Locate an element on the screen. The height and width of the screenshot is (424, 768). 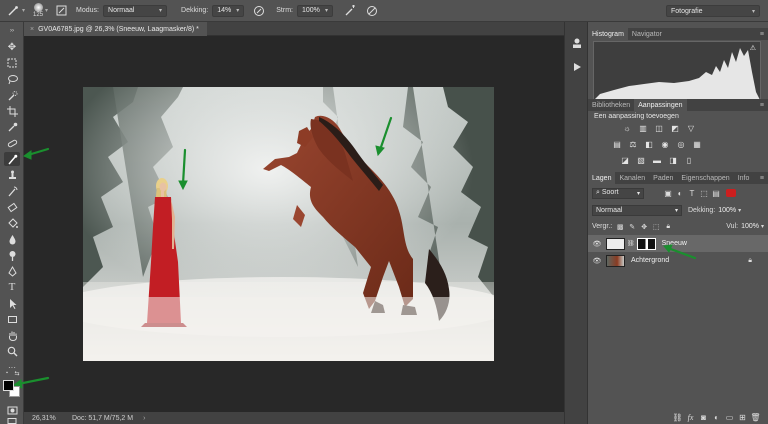
vibrance-icon: ▽ is located at coordinates (691, 128).